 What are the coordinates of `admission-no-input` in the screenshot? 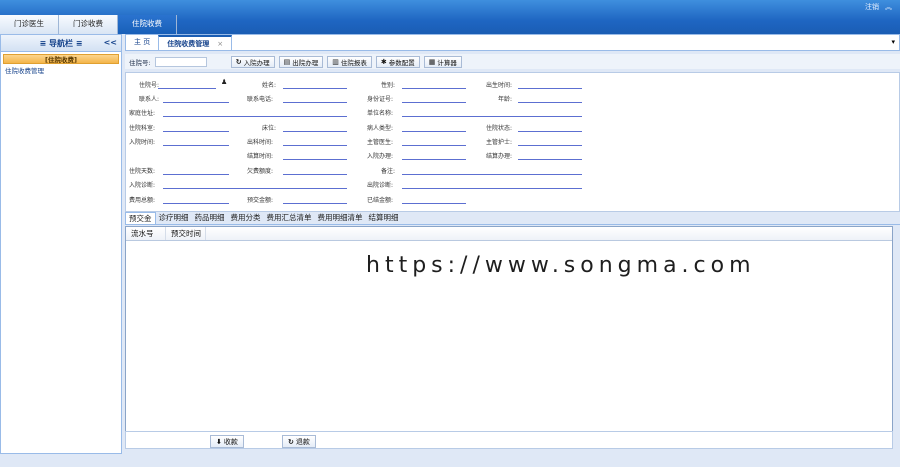 It's located at (180, 61).